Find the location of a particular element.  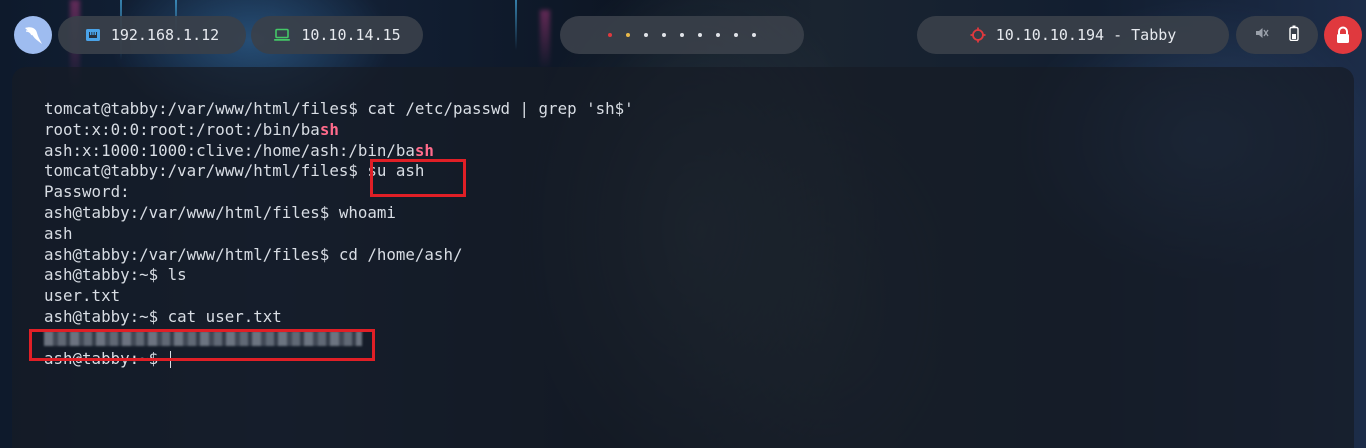

terminal-line-text: ash@tabby:~$ cat user.txt is located at coordinates (163, 316).